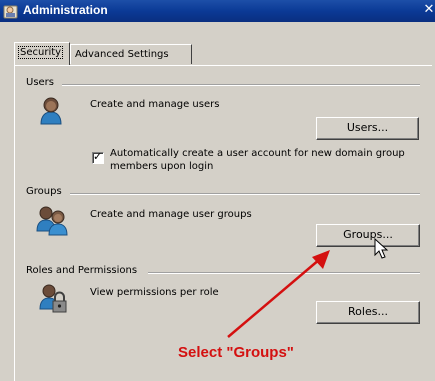  I want to click on mouse-cursor-icon, so click(381, 248).